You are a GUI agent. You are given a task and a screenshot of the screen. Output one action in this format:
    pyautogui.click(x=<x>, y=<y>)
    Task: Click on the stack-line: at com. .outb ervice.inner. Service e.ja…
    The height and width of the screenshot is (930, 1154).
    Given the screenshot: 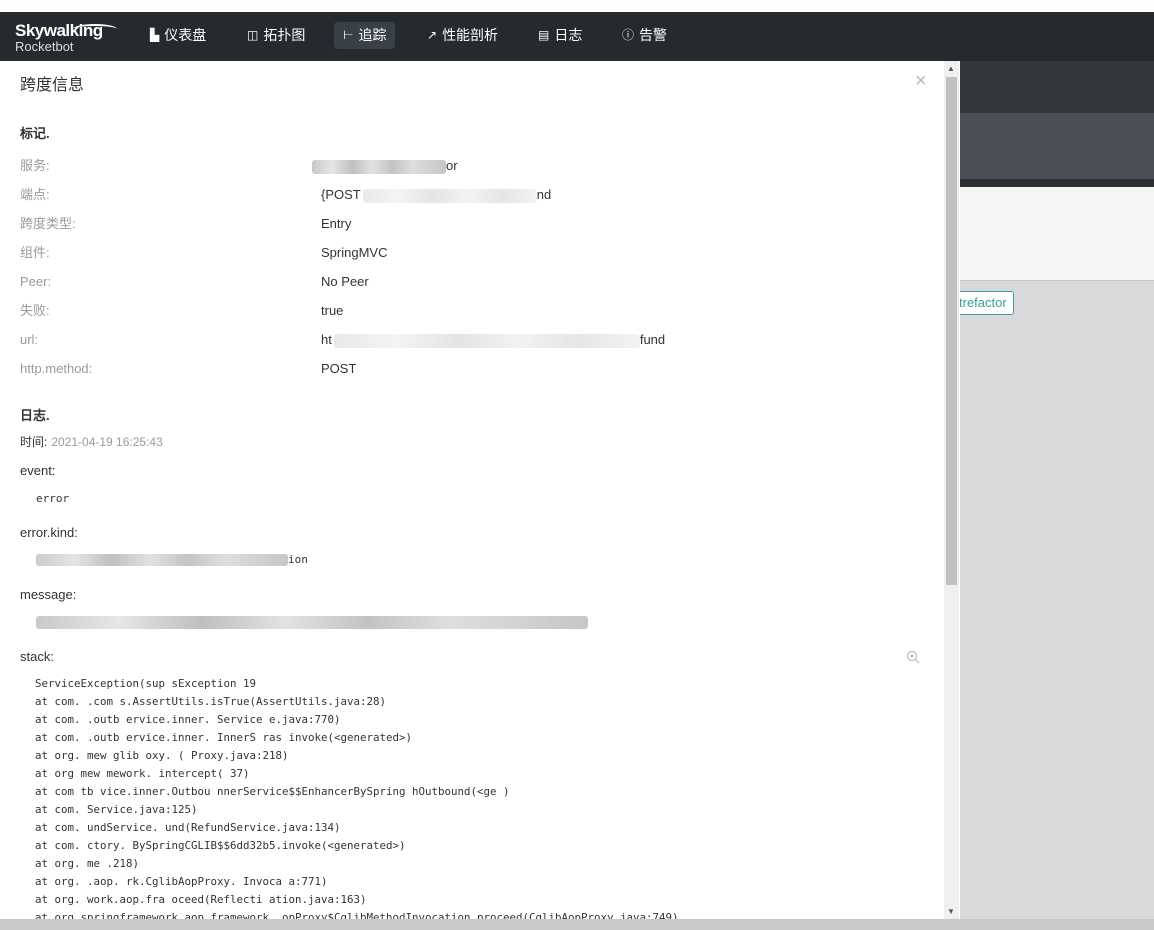 What is the action you would take?
    pyautogui.click(x=188, y=719)
    